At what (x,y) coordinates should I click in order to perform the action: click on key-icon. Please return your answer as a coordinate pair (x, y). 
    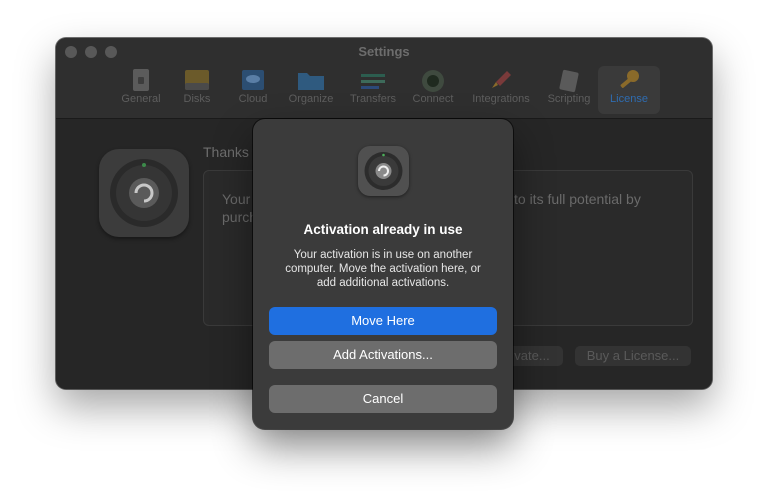
    Looking at the image, I should click on (629, 79).